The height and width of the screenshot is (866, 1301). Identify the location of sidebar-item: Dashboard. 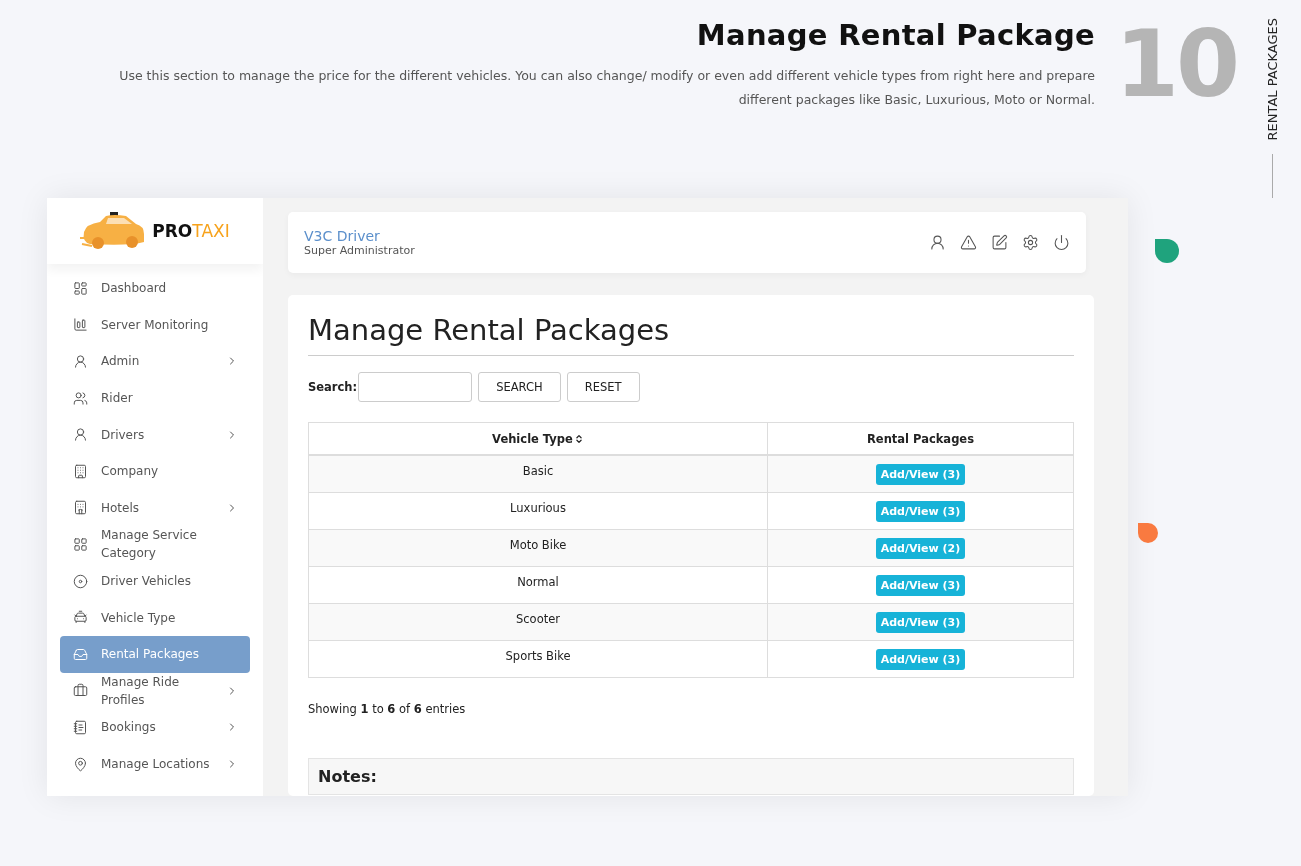
(155, 288).